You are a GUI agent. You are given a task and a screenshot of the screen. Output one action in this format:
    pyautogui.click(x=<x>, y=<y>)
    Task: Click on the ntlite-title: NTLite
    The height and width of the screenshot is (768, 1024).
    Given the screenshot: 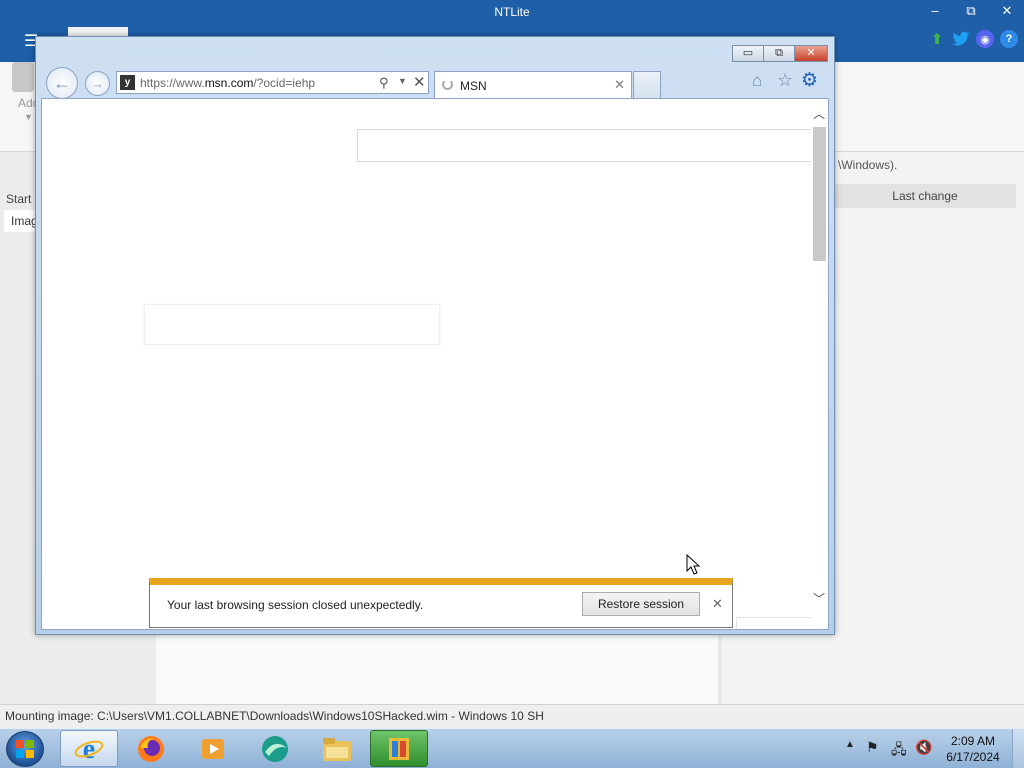 What is the action you would take?
    pyautogui.click(x=512, y=12)
    